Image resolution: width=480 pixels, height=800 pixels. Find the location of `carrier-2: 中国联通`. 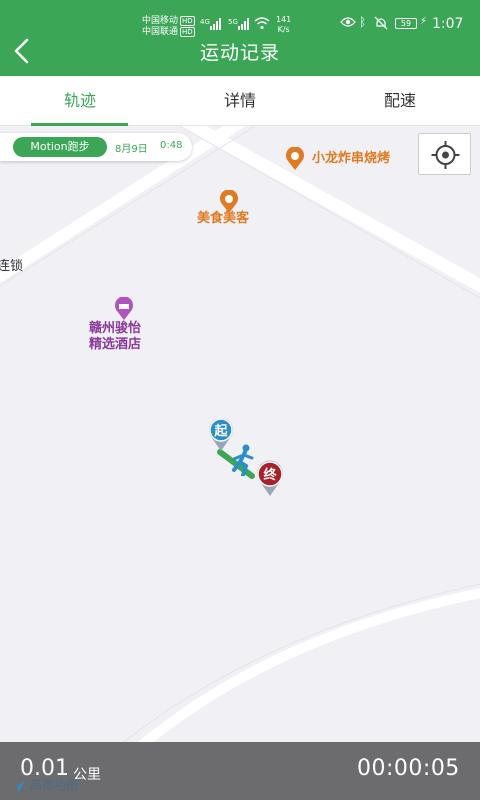

carrier-2: 中国联通 is located at coordinates (160, 32).